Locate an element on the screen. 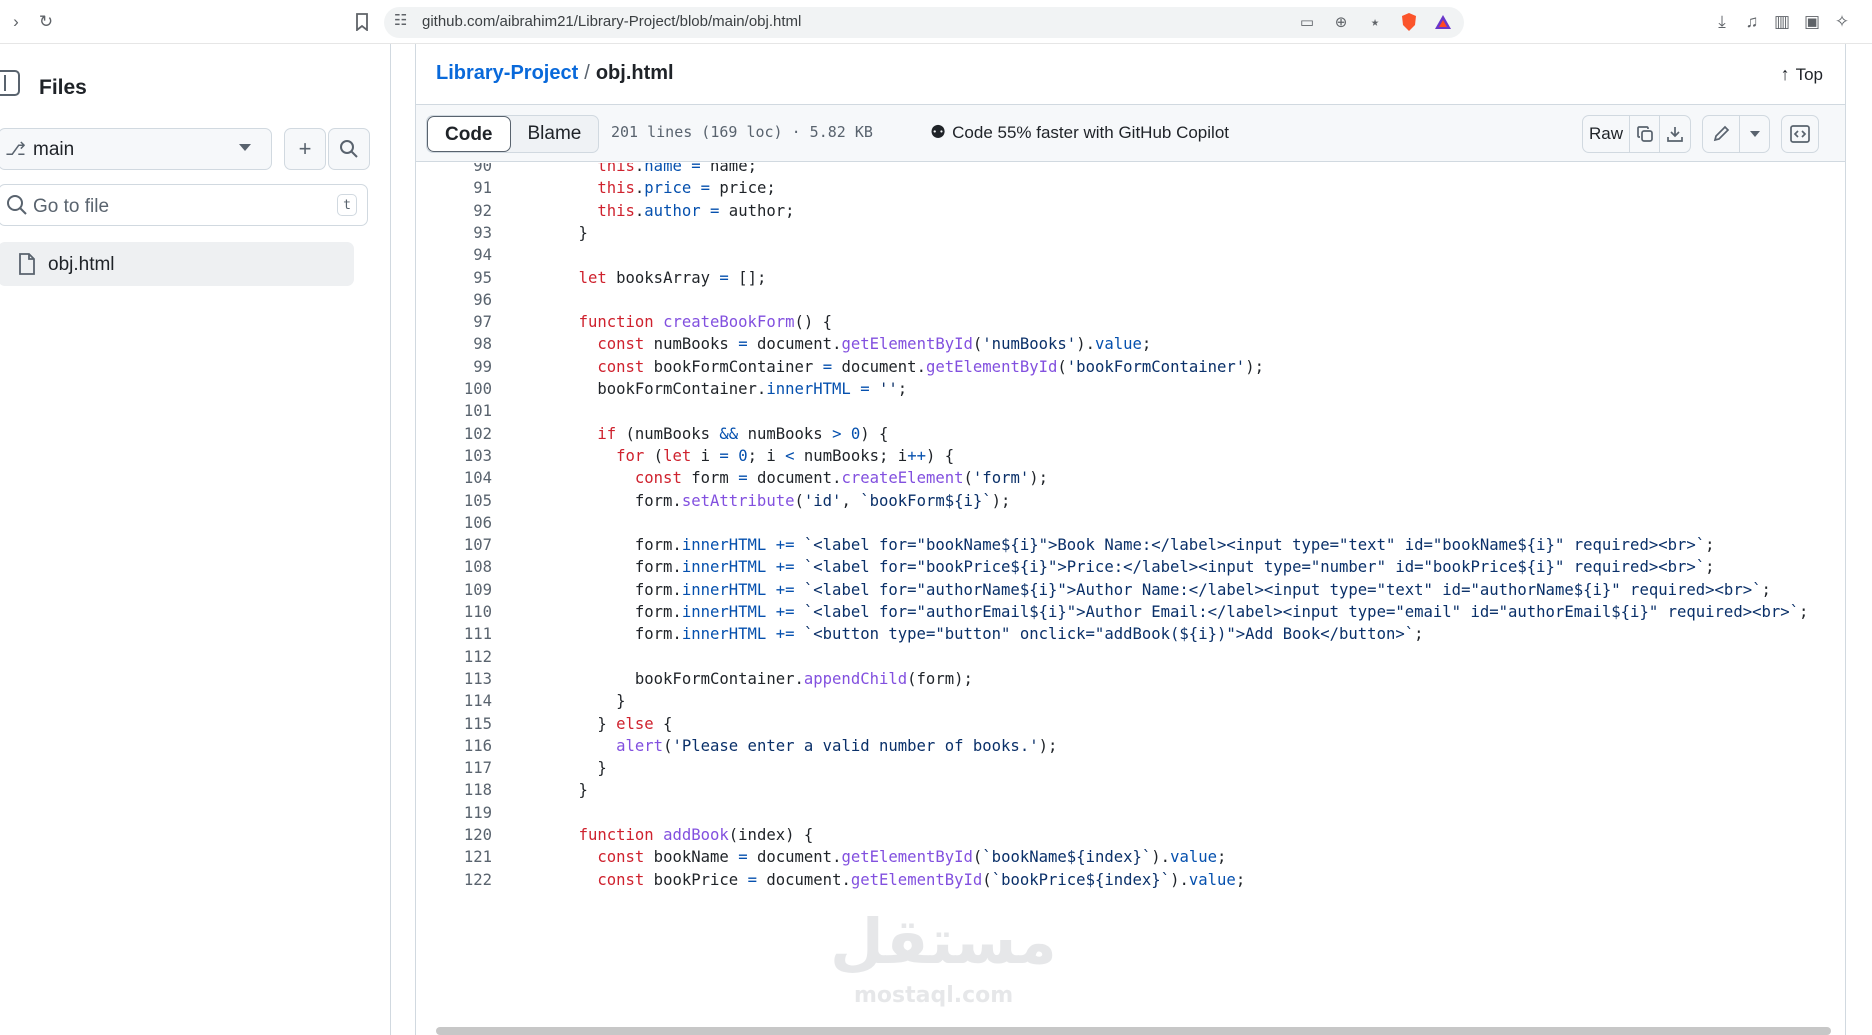  file-tree-item-label: obj.html is located at coordinates (81, 264).